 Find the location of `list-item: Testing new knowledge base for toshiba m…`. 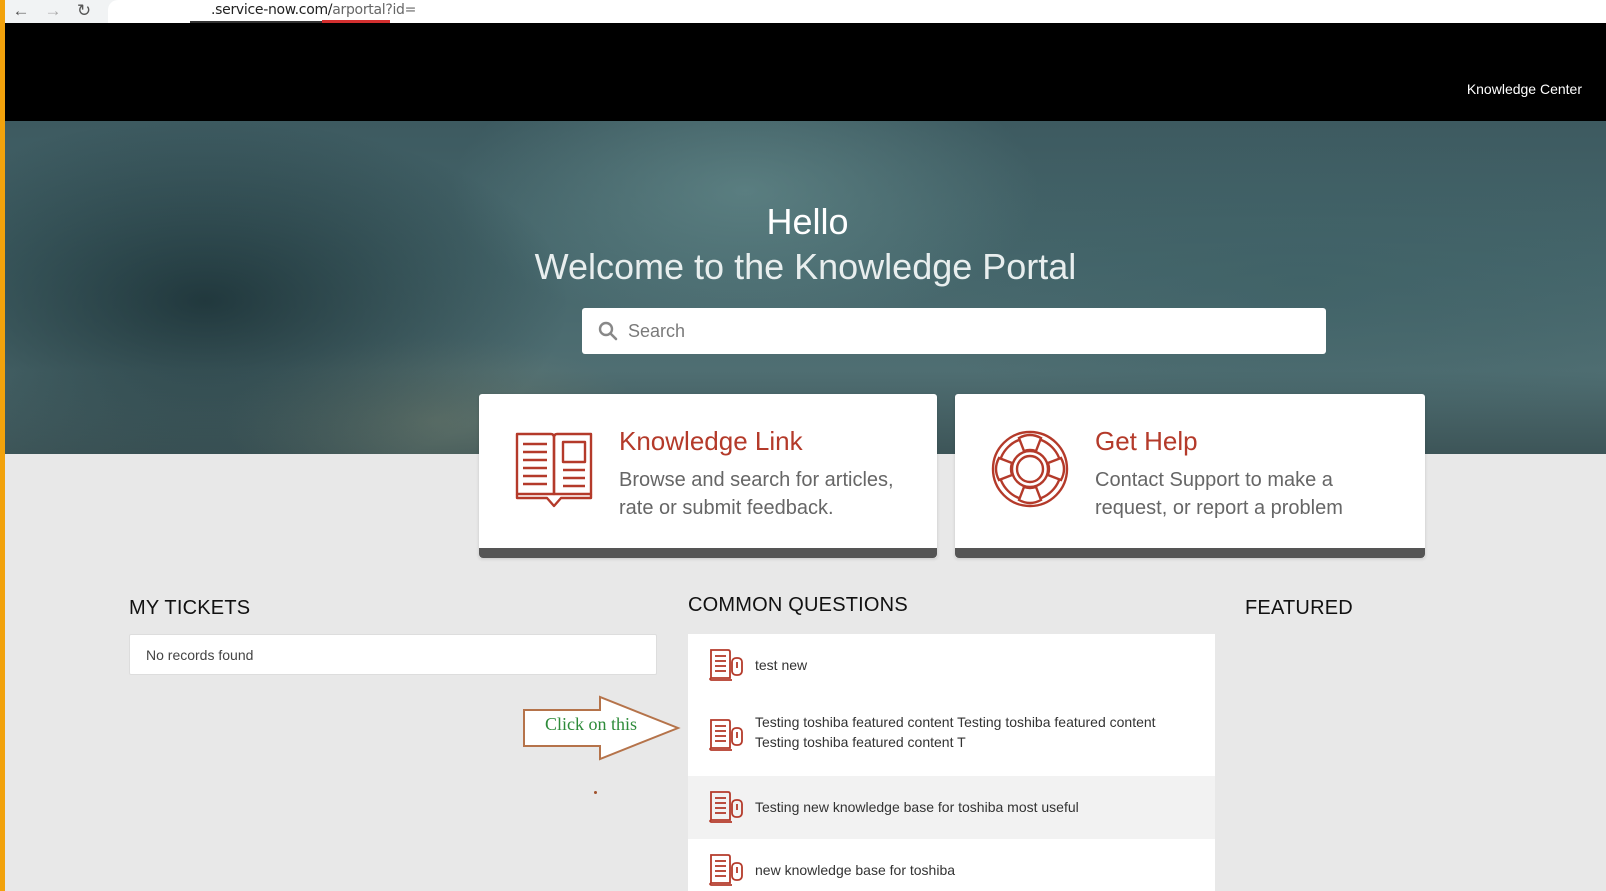

list-item: Testing new knowledge base for toshiba m… is located at coordinates (951, 807).